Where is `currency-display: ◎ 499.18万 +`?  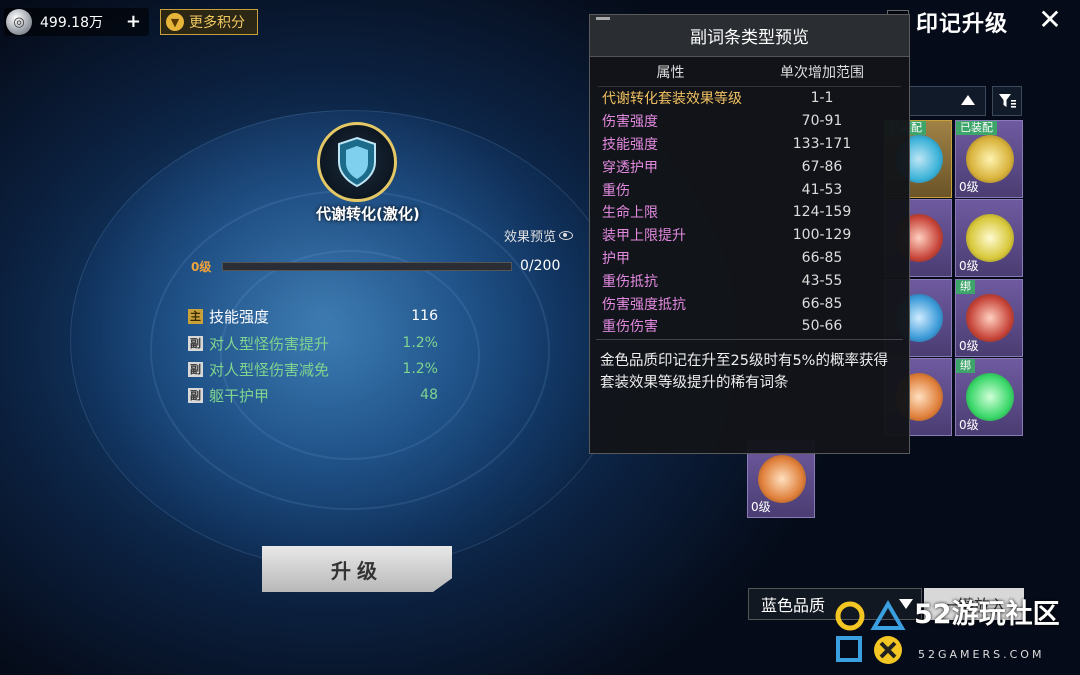 currency-display: ◎ 499.18万 + is located at coordinates (76, 22).